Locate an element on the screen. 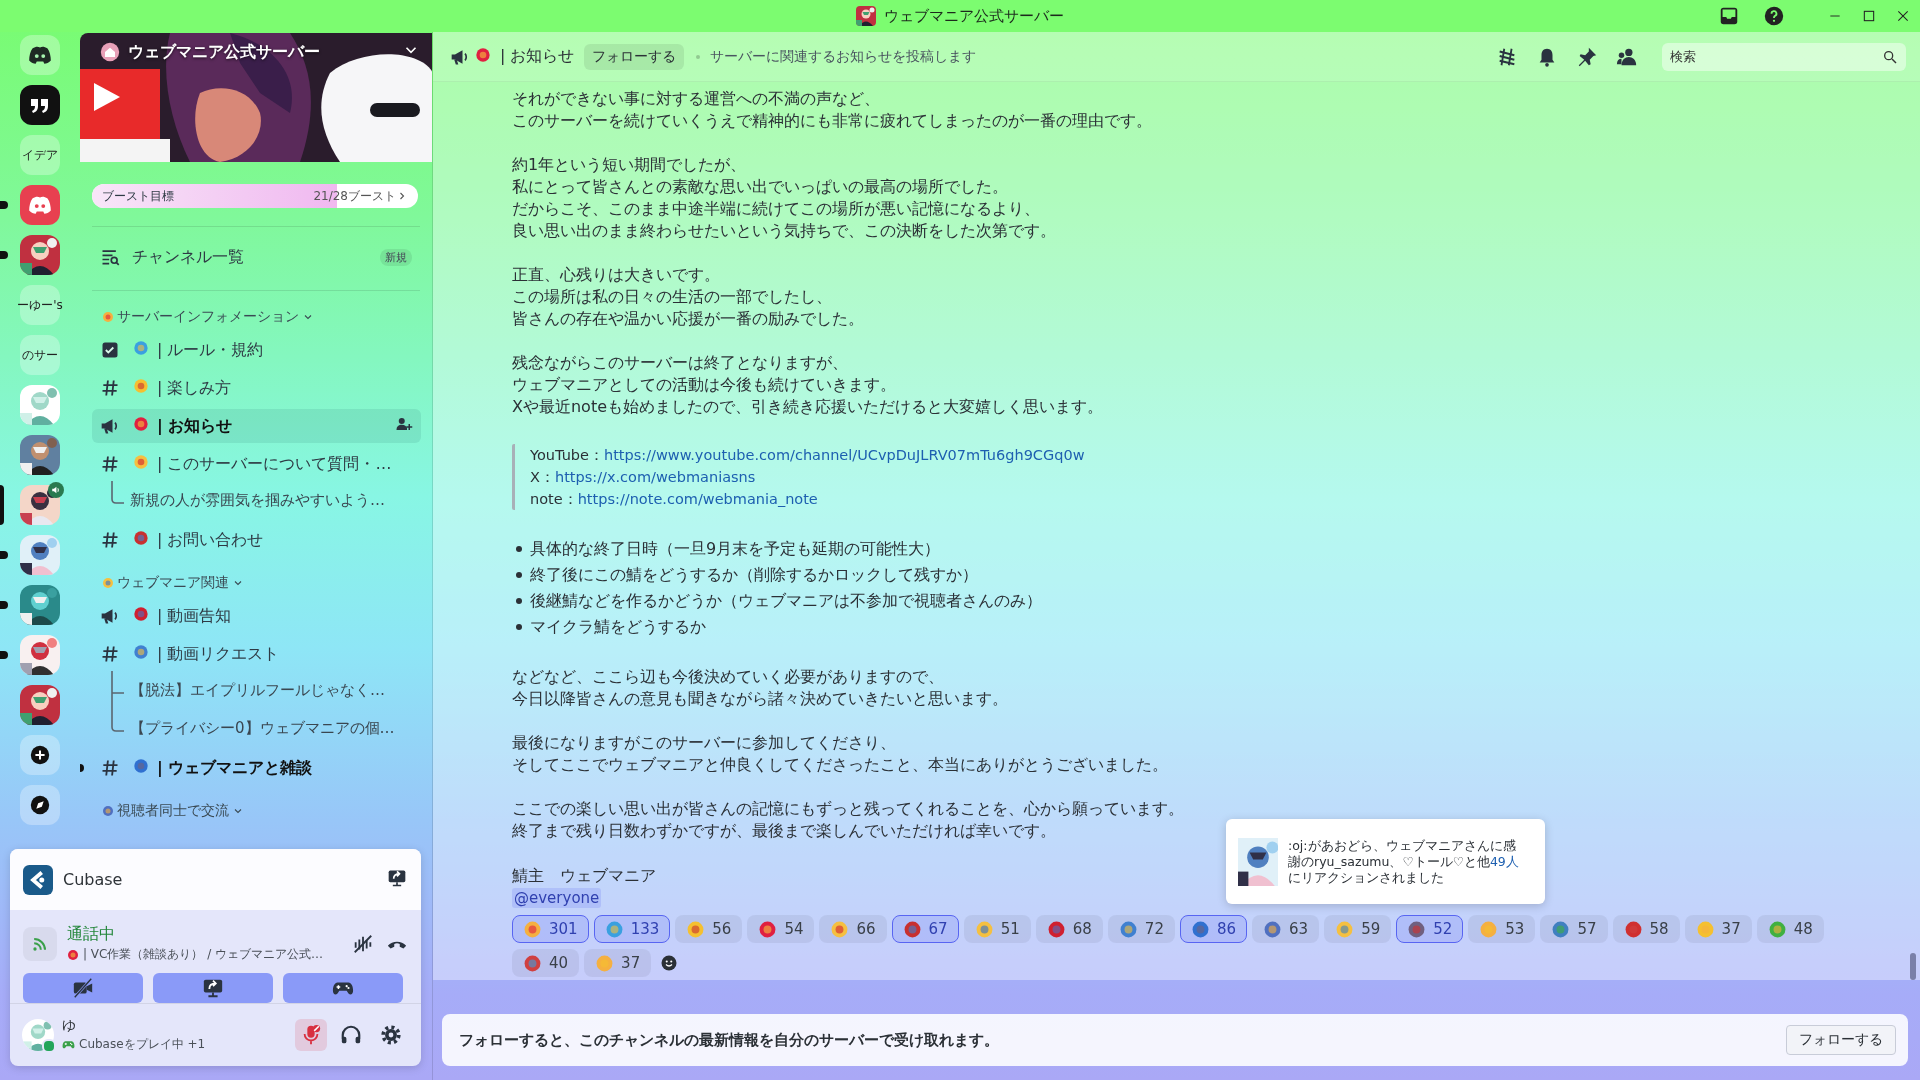 The width and height of the screenshot is (1920, 1080). compass-icon is located at coordinates (40, 805).